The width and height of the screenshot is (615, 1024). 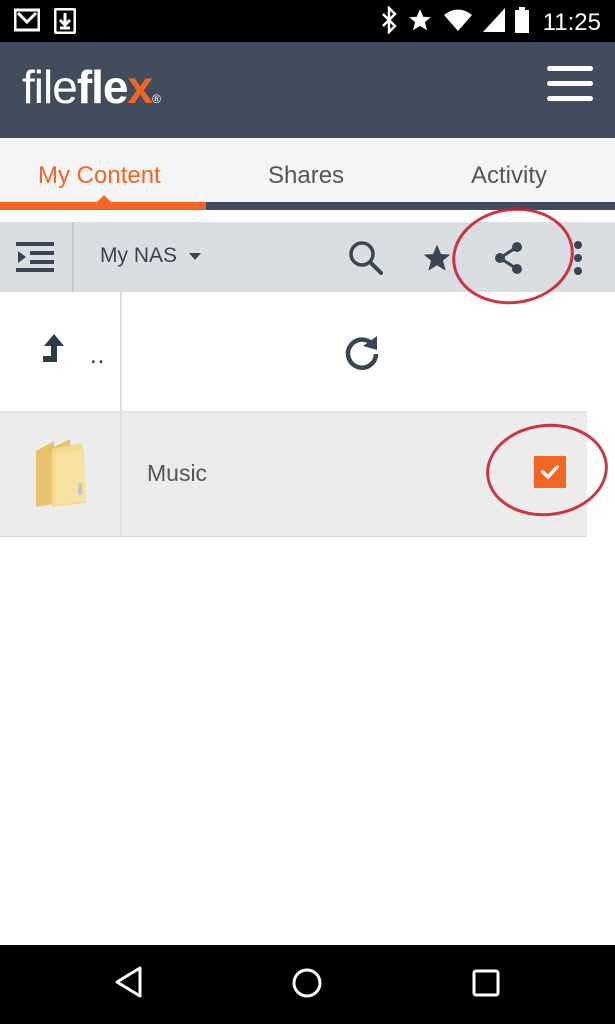 What do you see at coordinates (458, 22) in the screenshot?
I see `wifi-icon` at bounding box center [458, 22].